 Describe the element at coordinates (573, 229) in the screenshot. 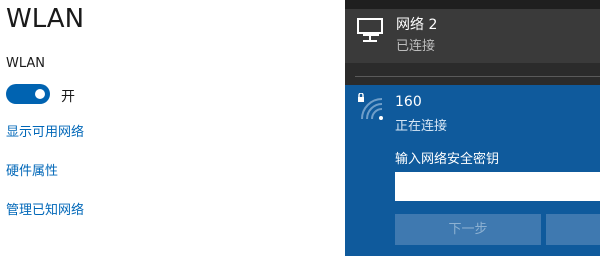

I see `cancel-button` at that location.